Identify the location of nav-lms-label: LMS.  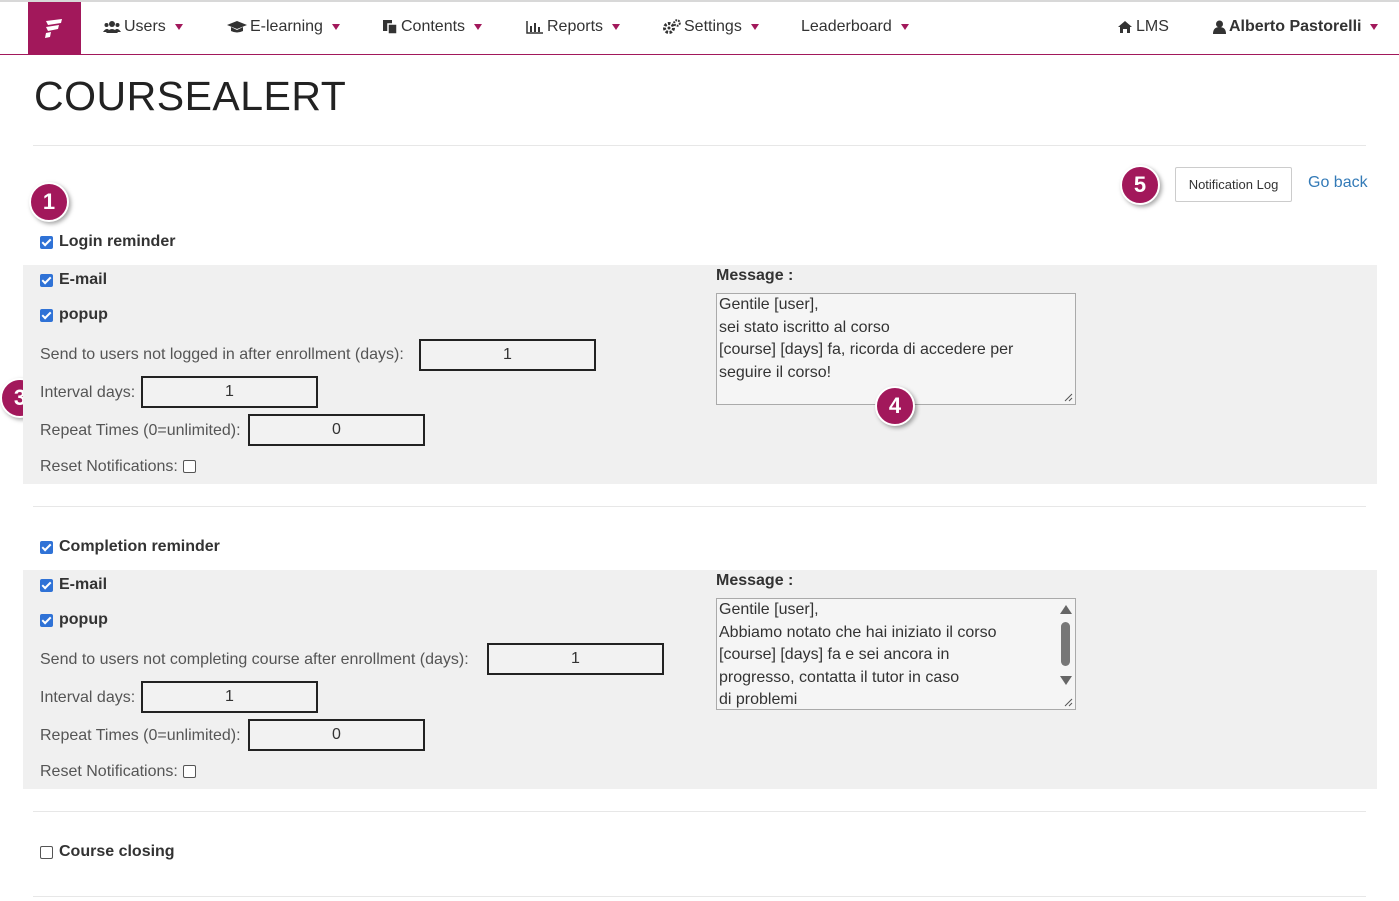
(1152, 26).